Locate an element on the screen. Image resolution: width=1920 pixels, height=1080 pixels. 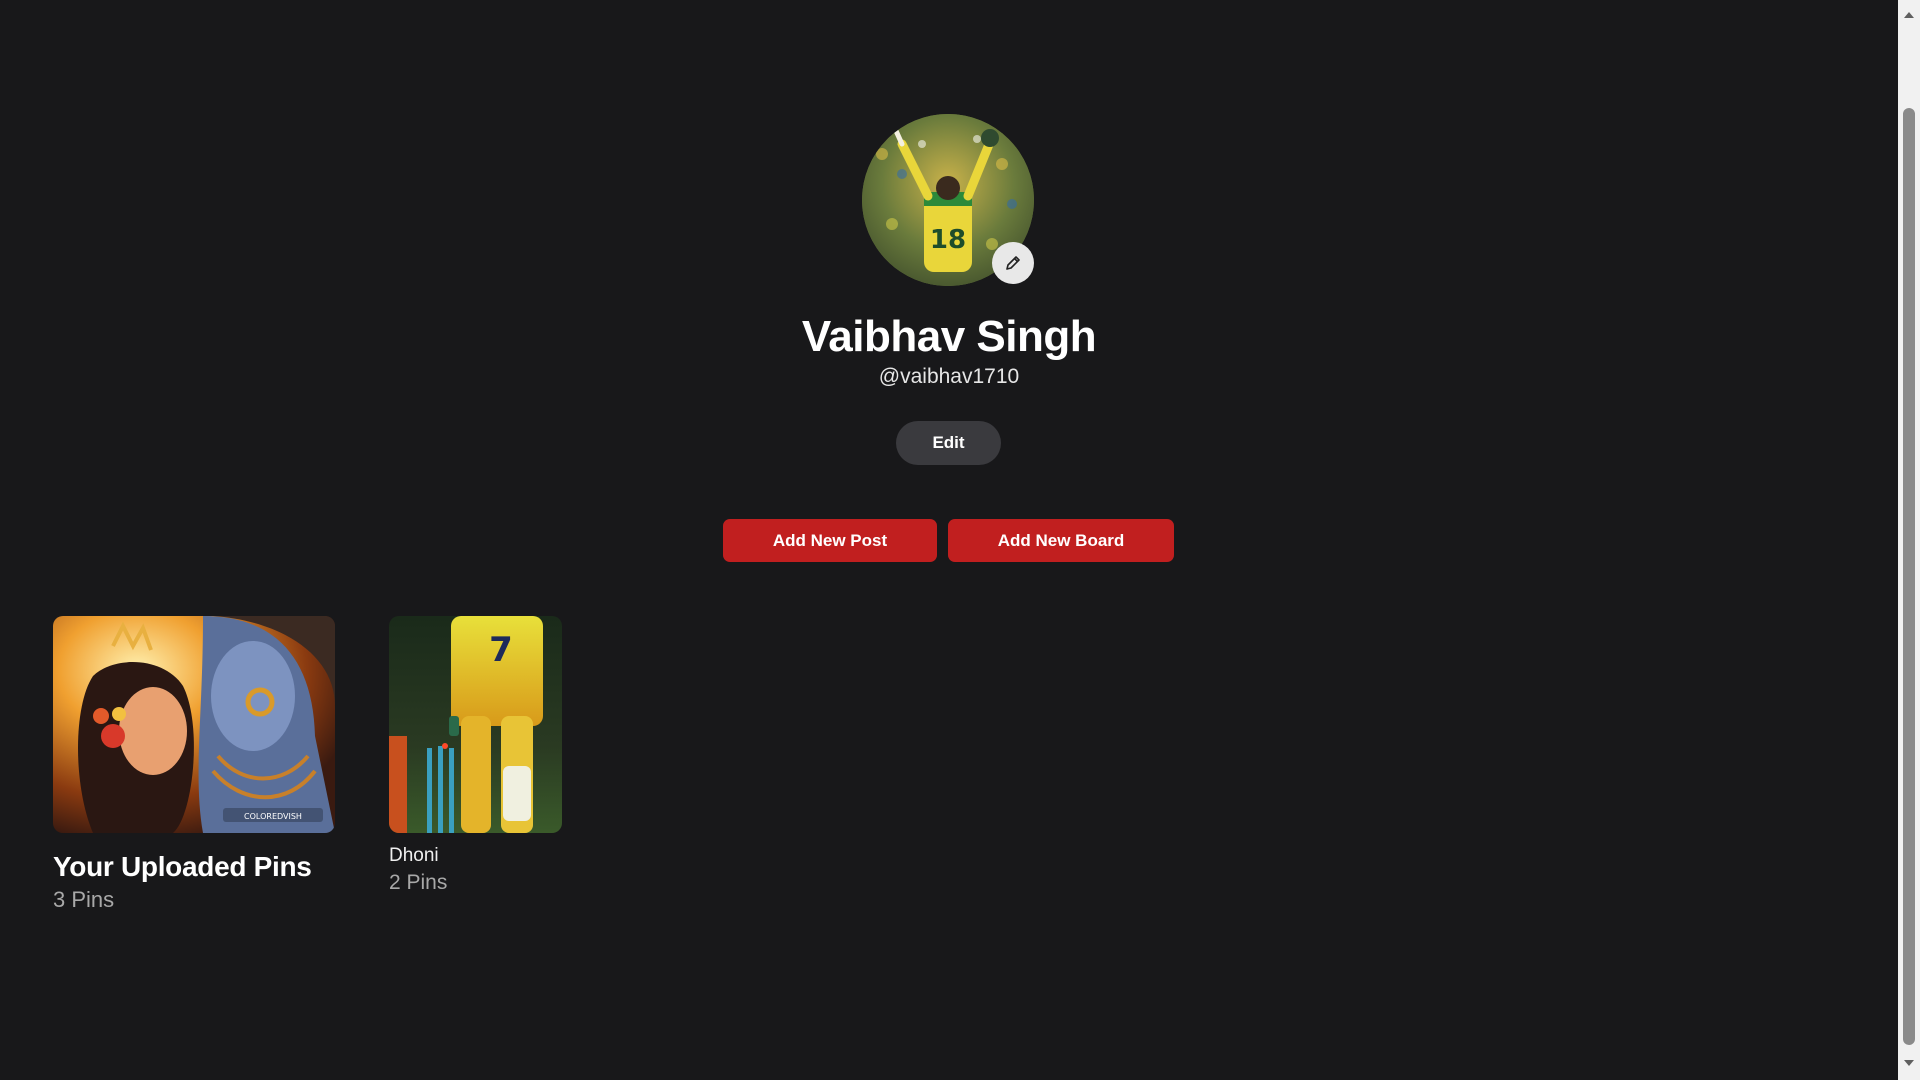
profile-name: Vaibhav Singh is located at coordinates (949, 336).